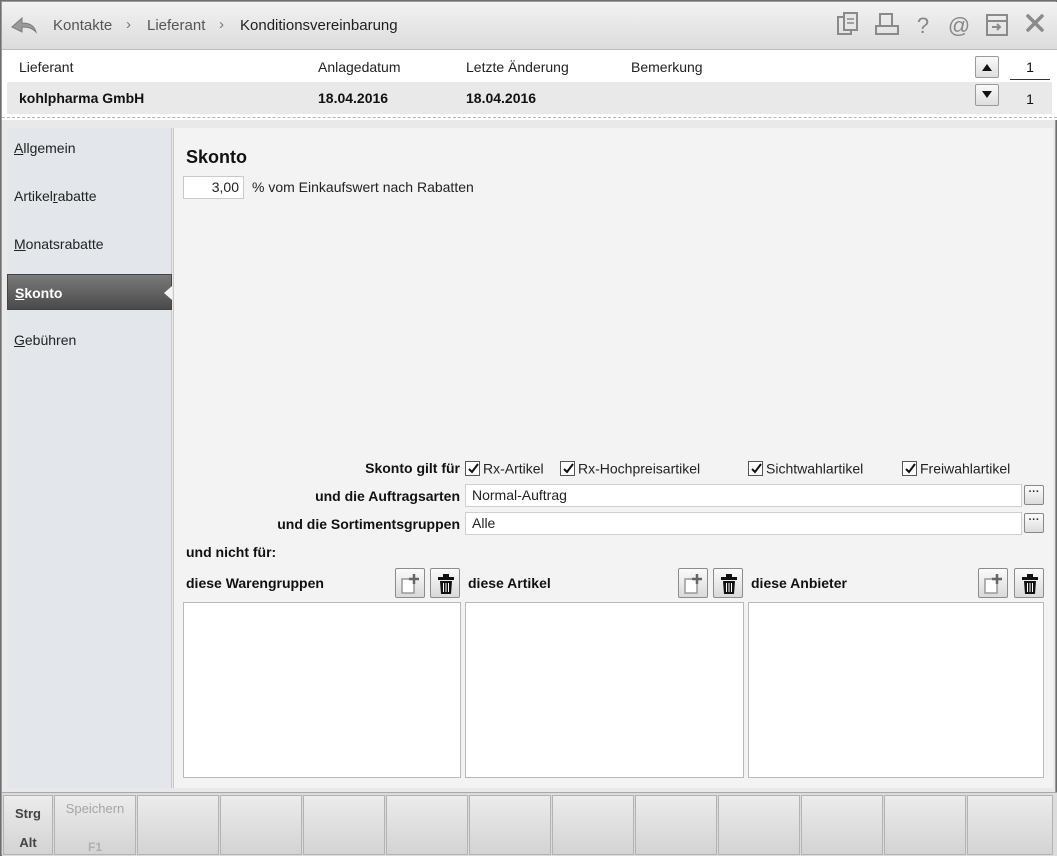  Describe the element at coordinates (64, 244) in the screenshot. I see `nav-label-rest: onatsrabatte` at that location.